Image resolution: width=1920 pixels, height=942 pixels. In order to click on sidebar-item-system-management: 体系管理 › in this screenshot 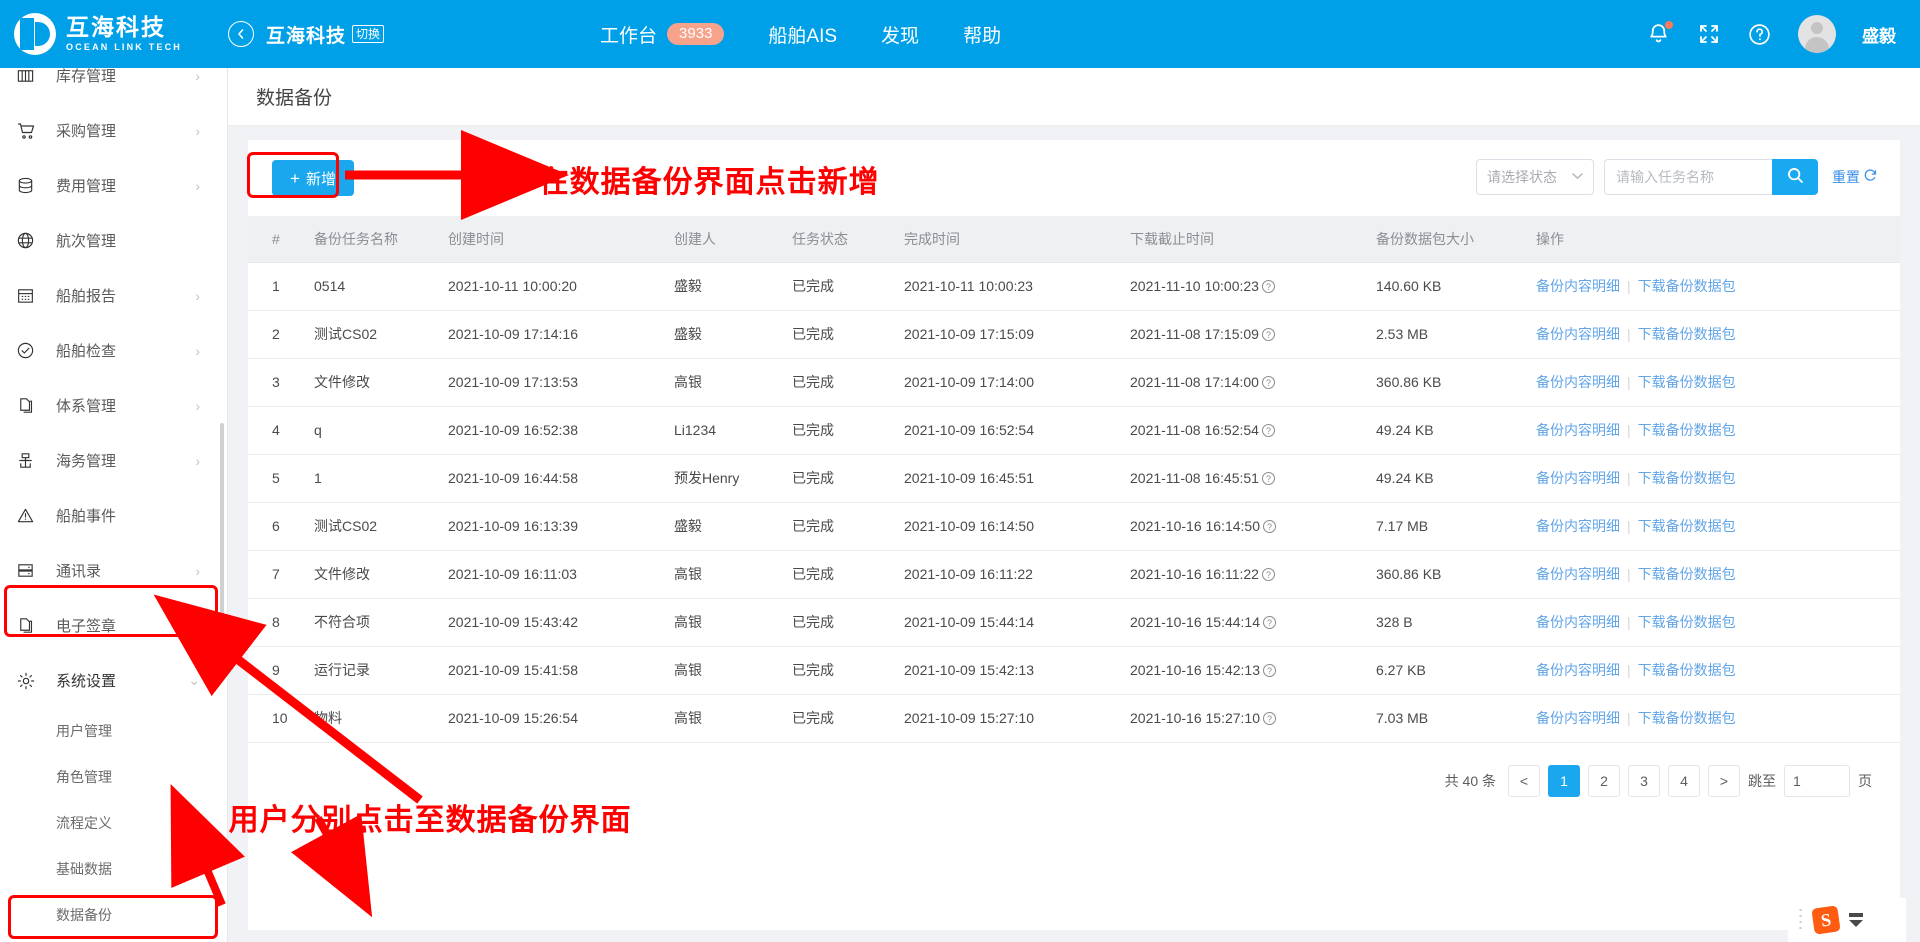, I will do `click(113, 405)`.